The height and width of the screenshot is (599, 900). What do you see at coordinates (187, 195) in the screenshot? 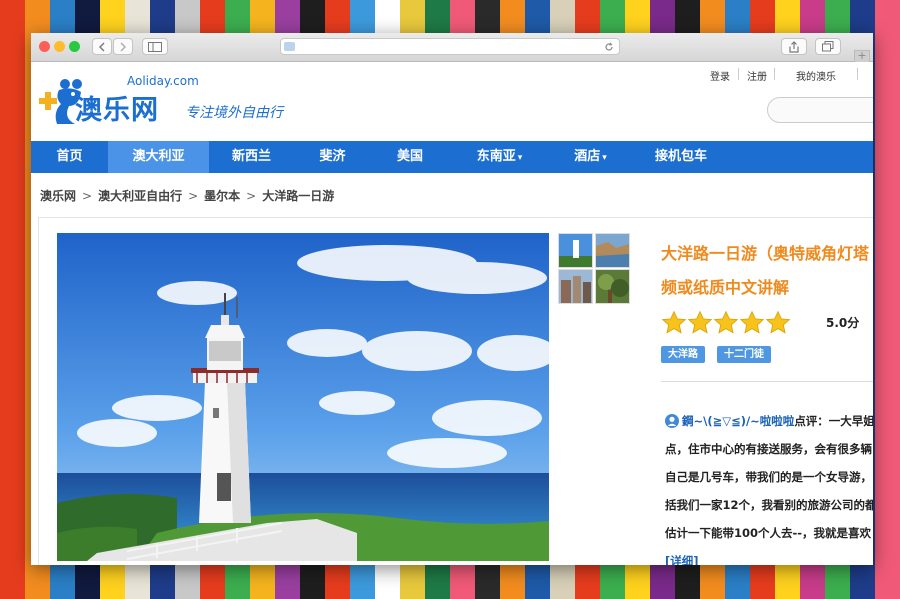
I see `breadcrumb: 澳乐网 > 澳大利亚自由行 > 墨尔本 > 大洋路一日游` at bounding box center [187, 195].